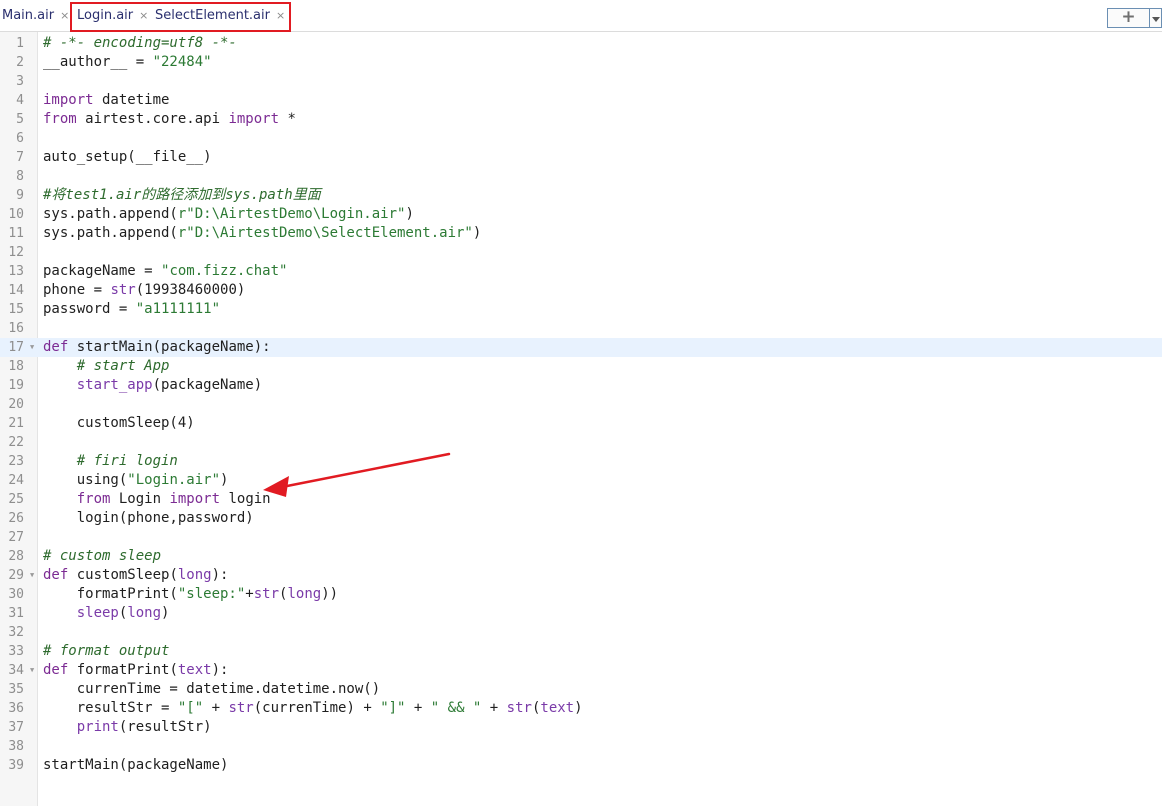 Image resolution: width=1162 pixels, height=806 pixels. What do you see at coordinates (123, 366) in the screenshot?
I see `code-token: # start App` at bounding box center [123, 366].